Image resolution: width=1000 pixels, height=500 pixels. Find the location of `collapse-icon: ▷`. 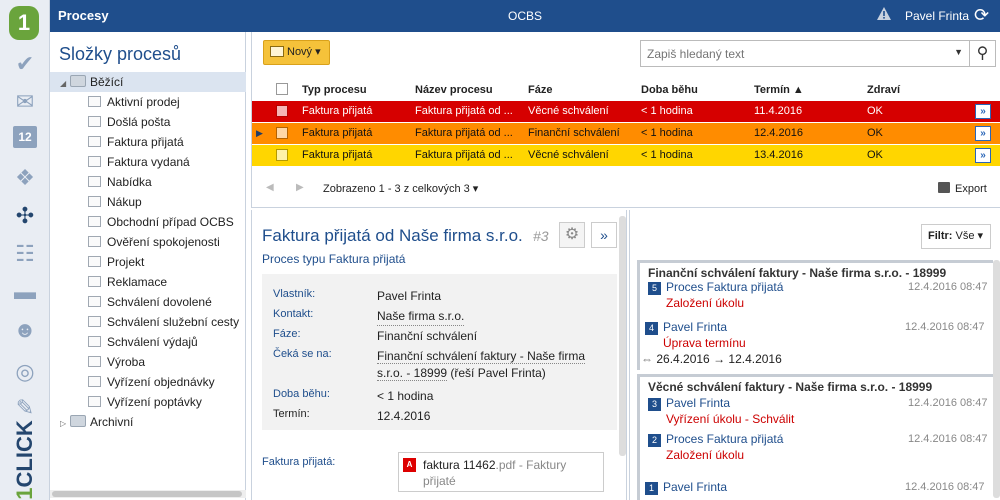

collapse-icon: ▷ is located at coordinates (65, 424).